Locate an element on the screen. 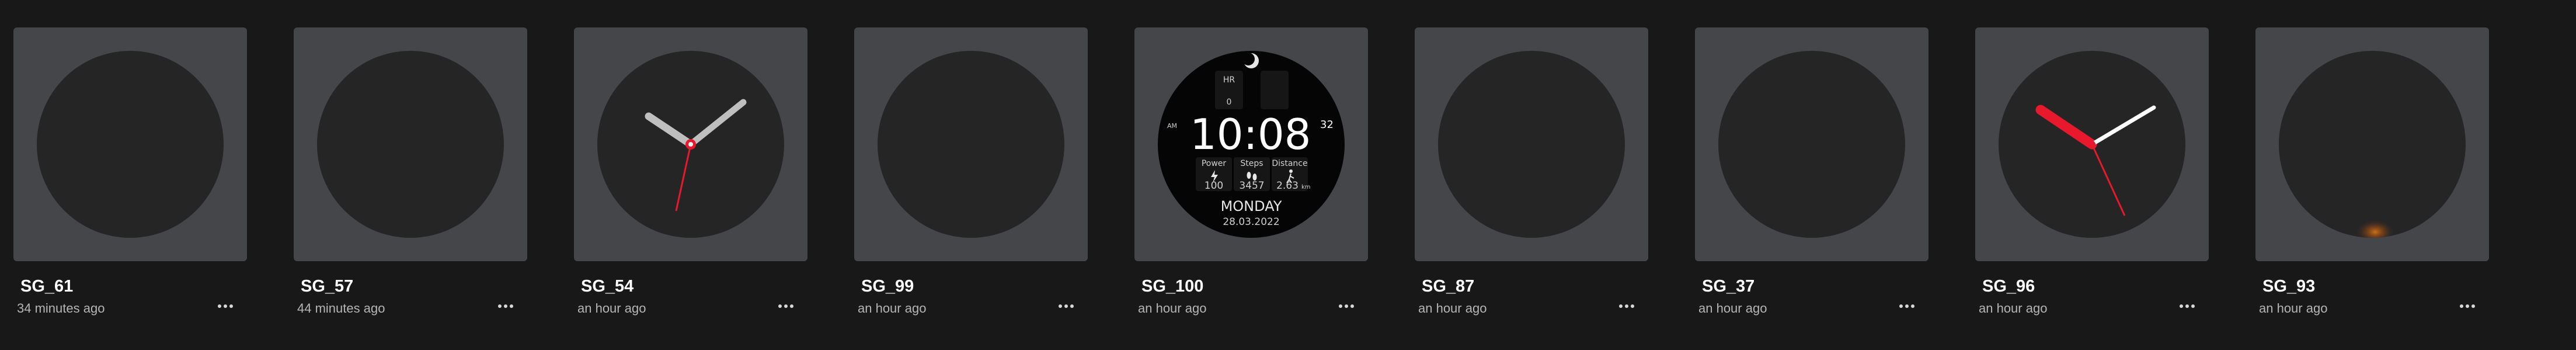 The width and height of the screenshot is (2576, 350). day-label: MONDAY is located at coordinates (1251, 206).